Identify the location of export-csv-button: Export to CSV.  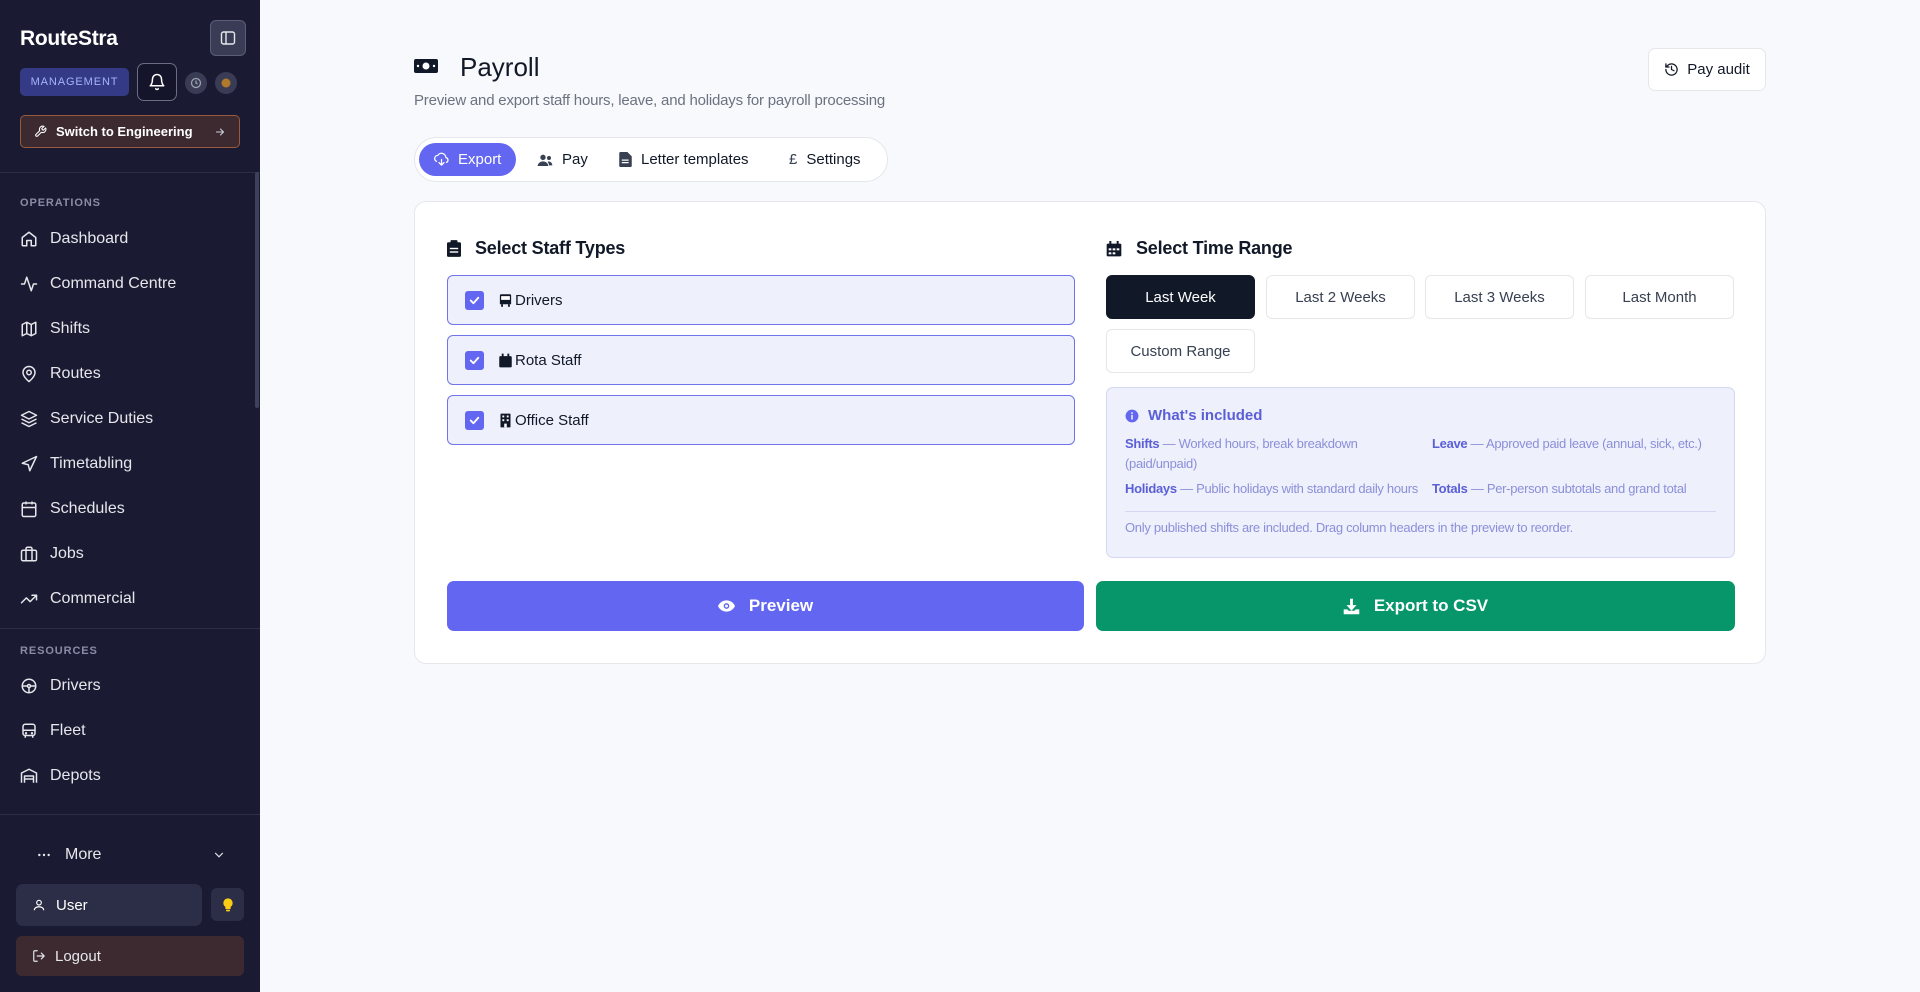
(1415, 606).